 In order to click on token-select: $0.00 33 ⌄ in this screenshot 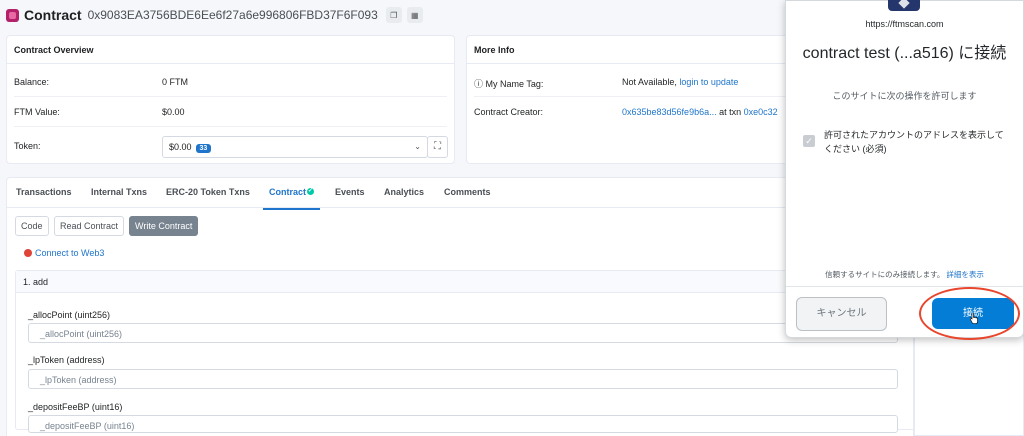, I will do `click(295, 147)`.